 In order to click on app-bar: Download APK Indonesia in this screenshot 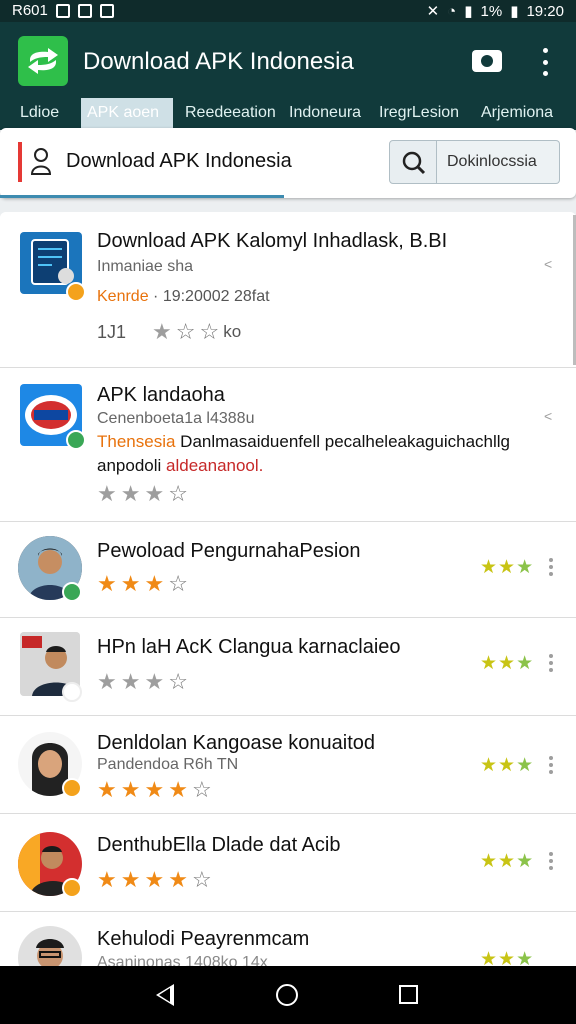, I will do `click(288, 62)`.